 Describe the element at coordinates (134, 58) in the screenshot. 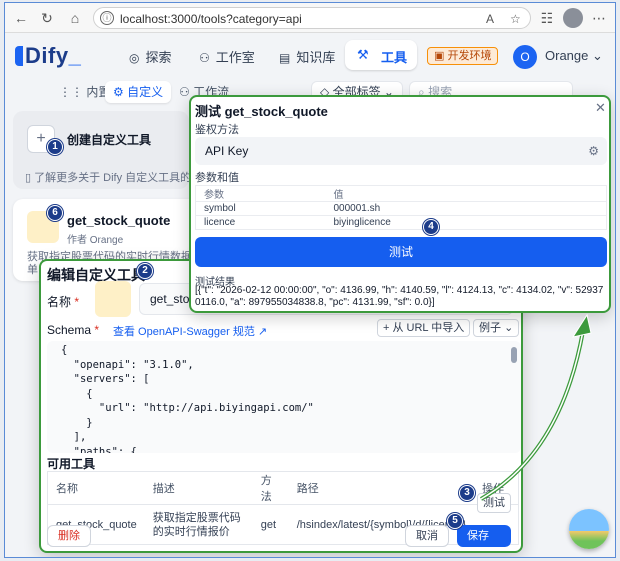

I see `explore-icon: ◎` at that location.